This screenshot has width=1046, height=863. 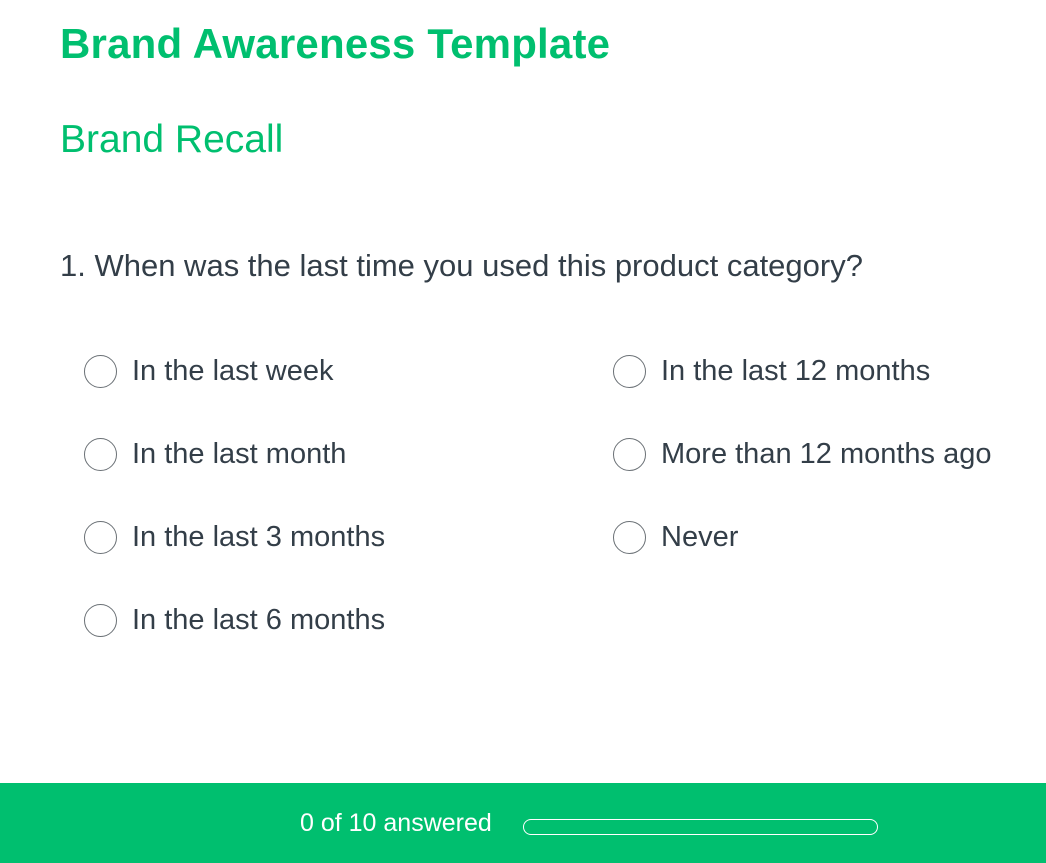 I want to click on progress-bar, so click(x=700, y=827).